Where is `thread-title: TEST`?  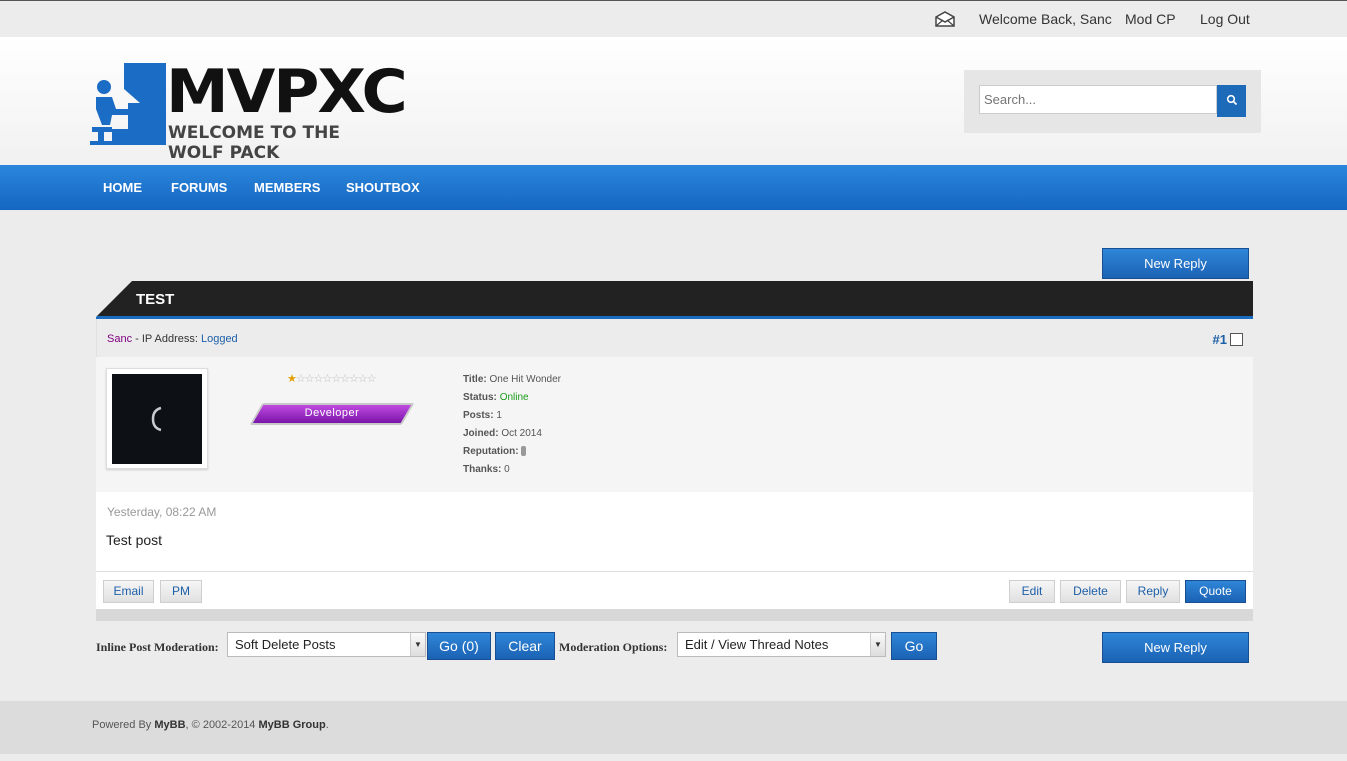 thread-title: TEST is located at coordinates (155, 299).